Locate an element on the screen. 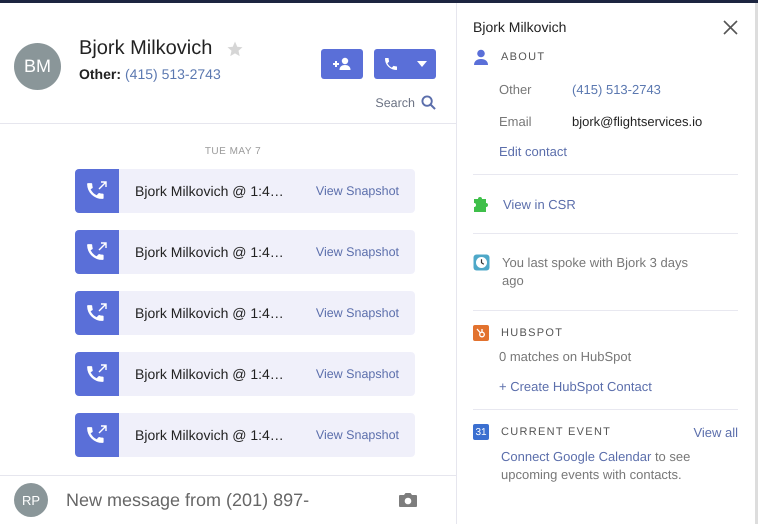  call-button is located at coordinates (405, 64).